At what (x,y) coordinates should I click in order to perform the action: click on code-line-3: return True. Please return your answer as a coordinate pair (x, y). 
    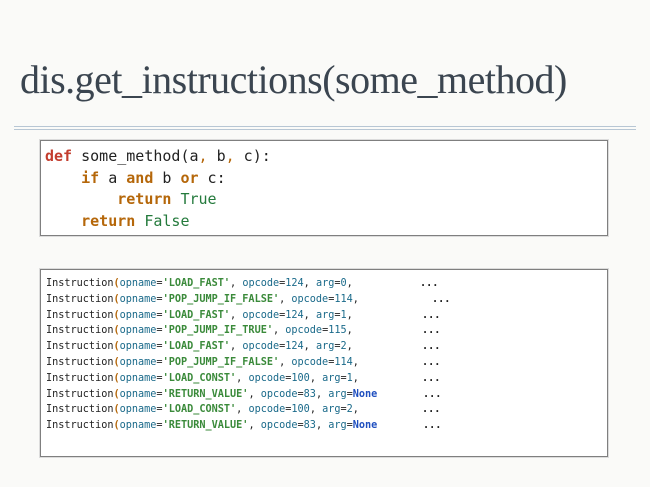
    Looking at the image, I should click on (326, 200).